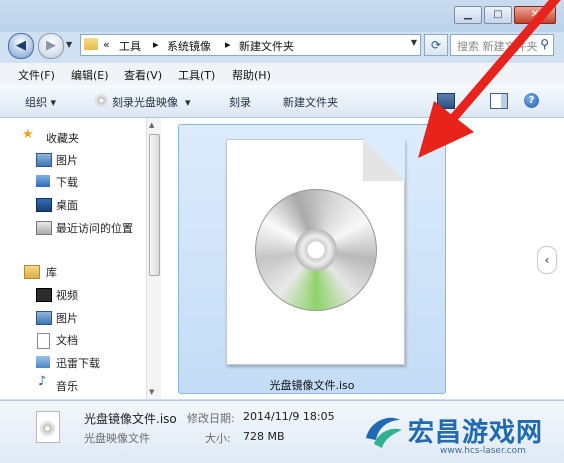 Image resolution: width=564 pixels, height=463 pixels. What do you see at coordinates (44, 205) in the screenshot?
I see `desktop-icon` at bounding box center [44, 205].